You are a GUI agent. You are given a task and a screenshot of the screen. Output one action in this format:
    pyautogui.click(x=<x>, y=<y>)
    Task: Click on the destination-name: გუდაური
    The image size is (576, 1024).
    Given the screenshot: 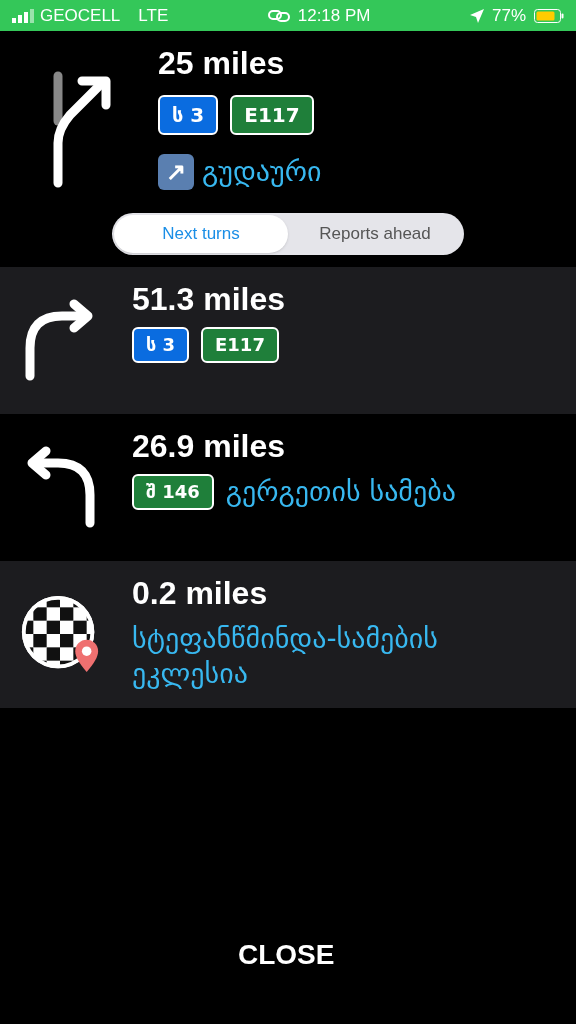 What is the action you would take?
    pyautogui.click(x=262, y=172)
    